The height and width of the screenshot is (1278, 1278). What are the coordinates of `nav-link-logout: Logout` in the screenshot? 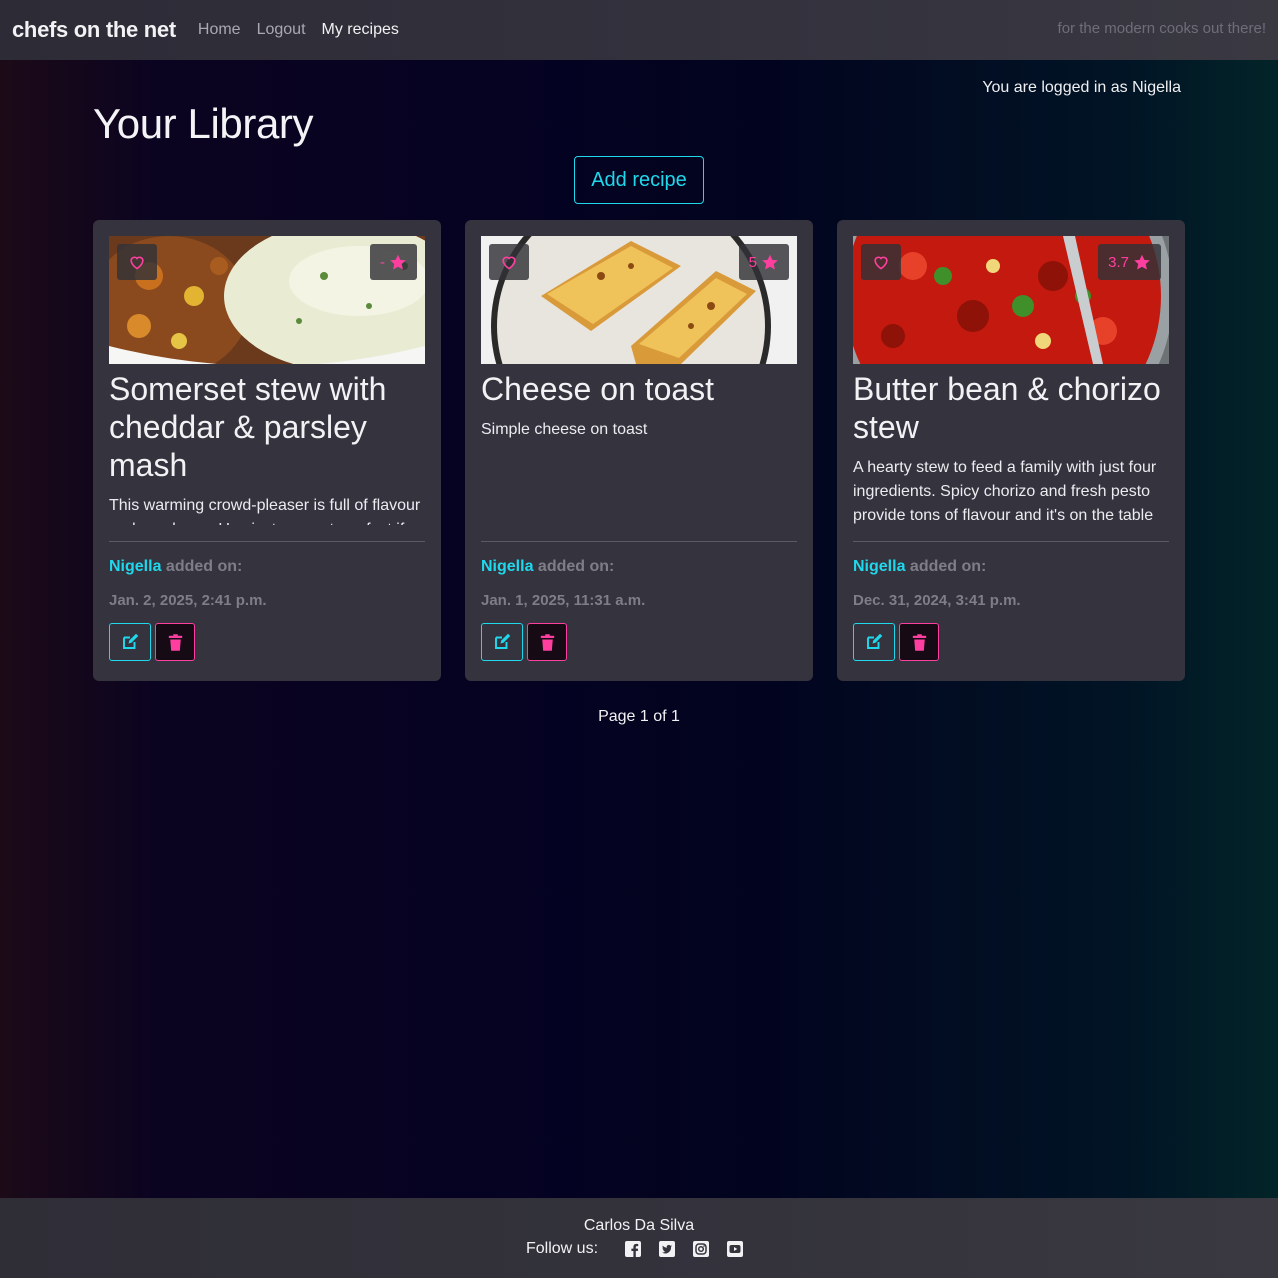 It's located at (281, 30).